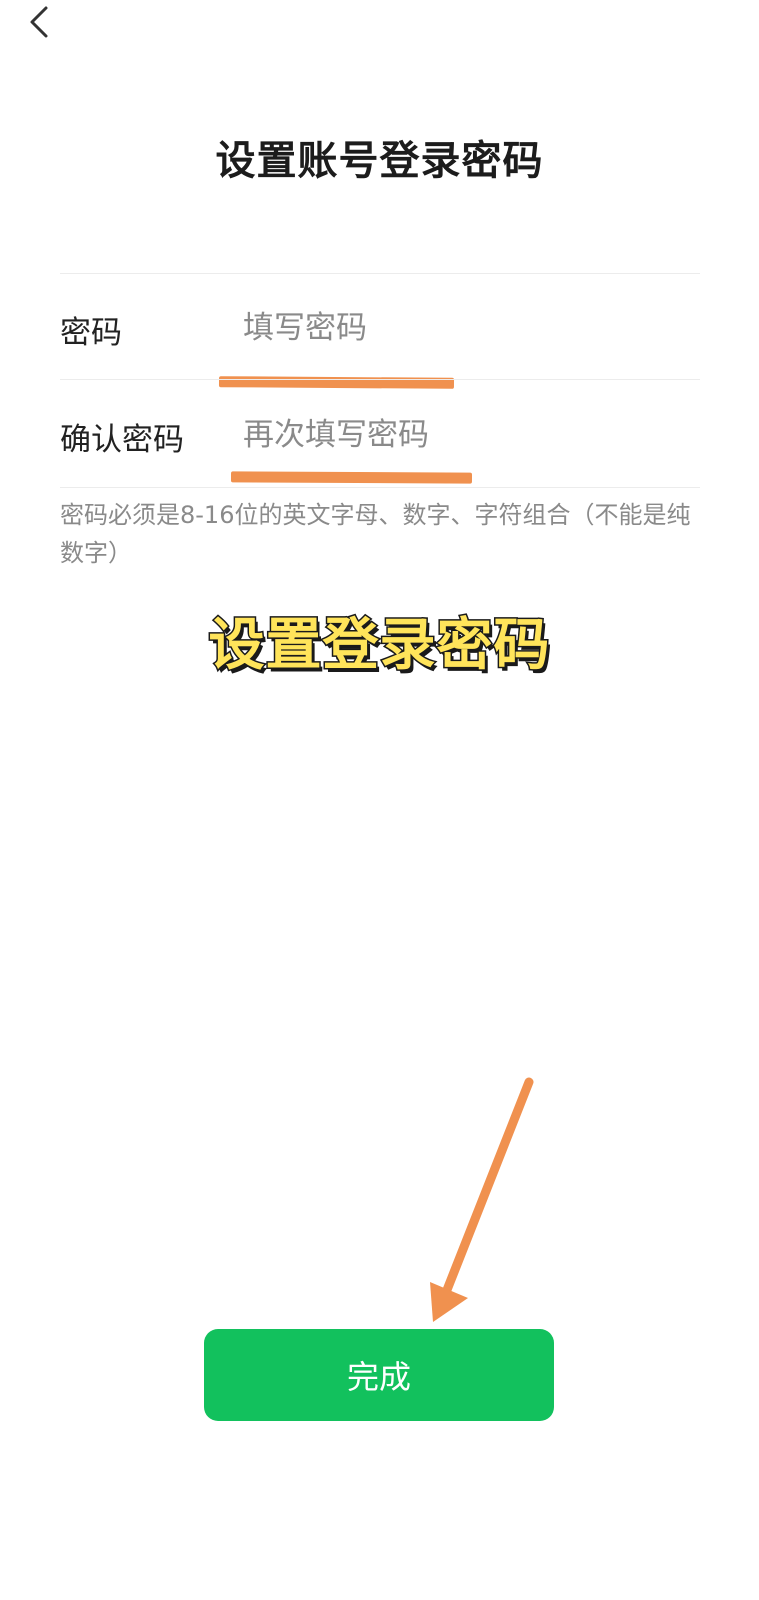 This screenshot has height=1600, width=759. What do you see at coordinates (379, 1375) in the screenshot?
I see `done-button: 完成` at bounding box center [379, 1375].